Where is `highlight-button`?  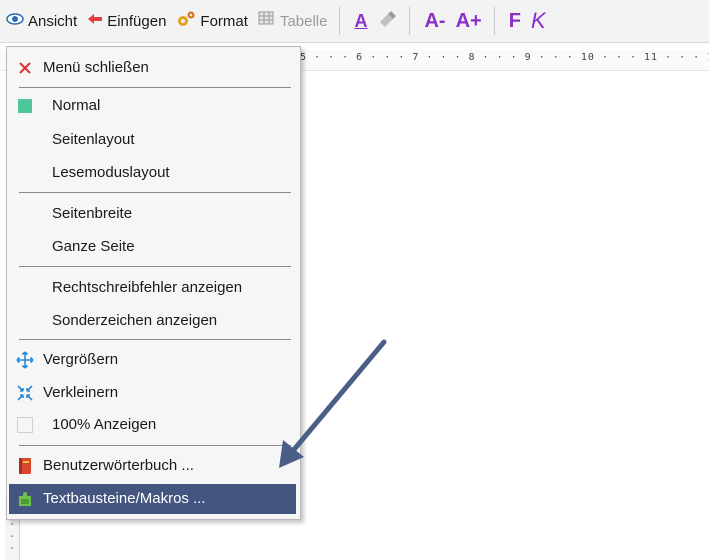
highlight-button is located at coordinates (387, 21).